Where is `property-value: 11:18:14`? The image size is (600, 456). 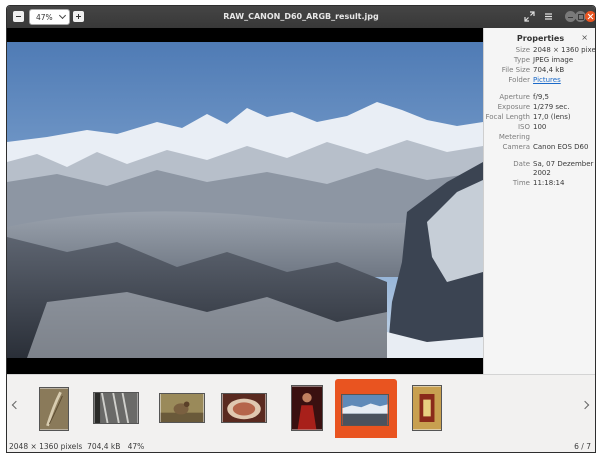
property-value: 11:18:14 is located at coordinates (549, 183).